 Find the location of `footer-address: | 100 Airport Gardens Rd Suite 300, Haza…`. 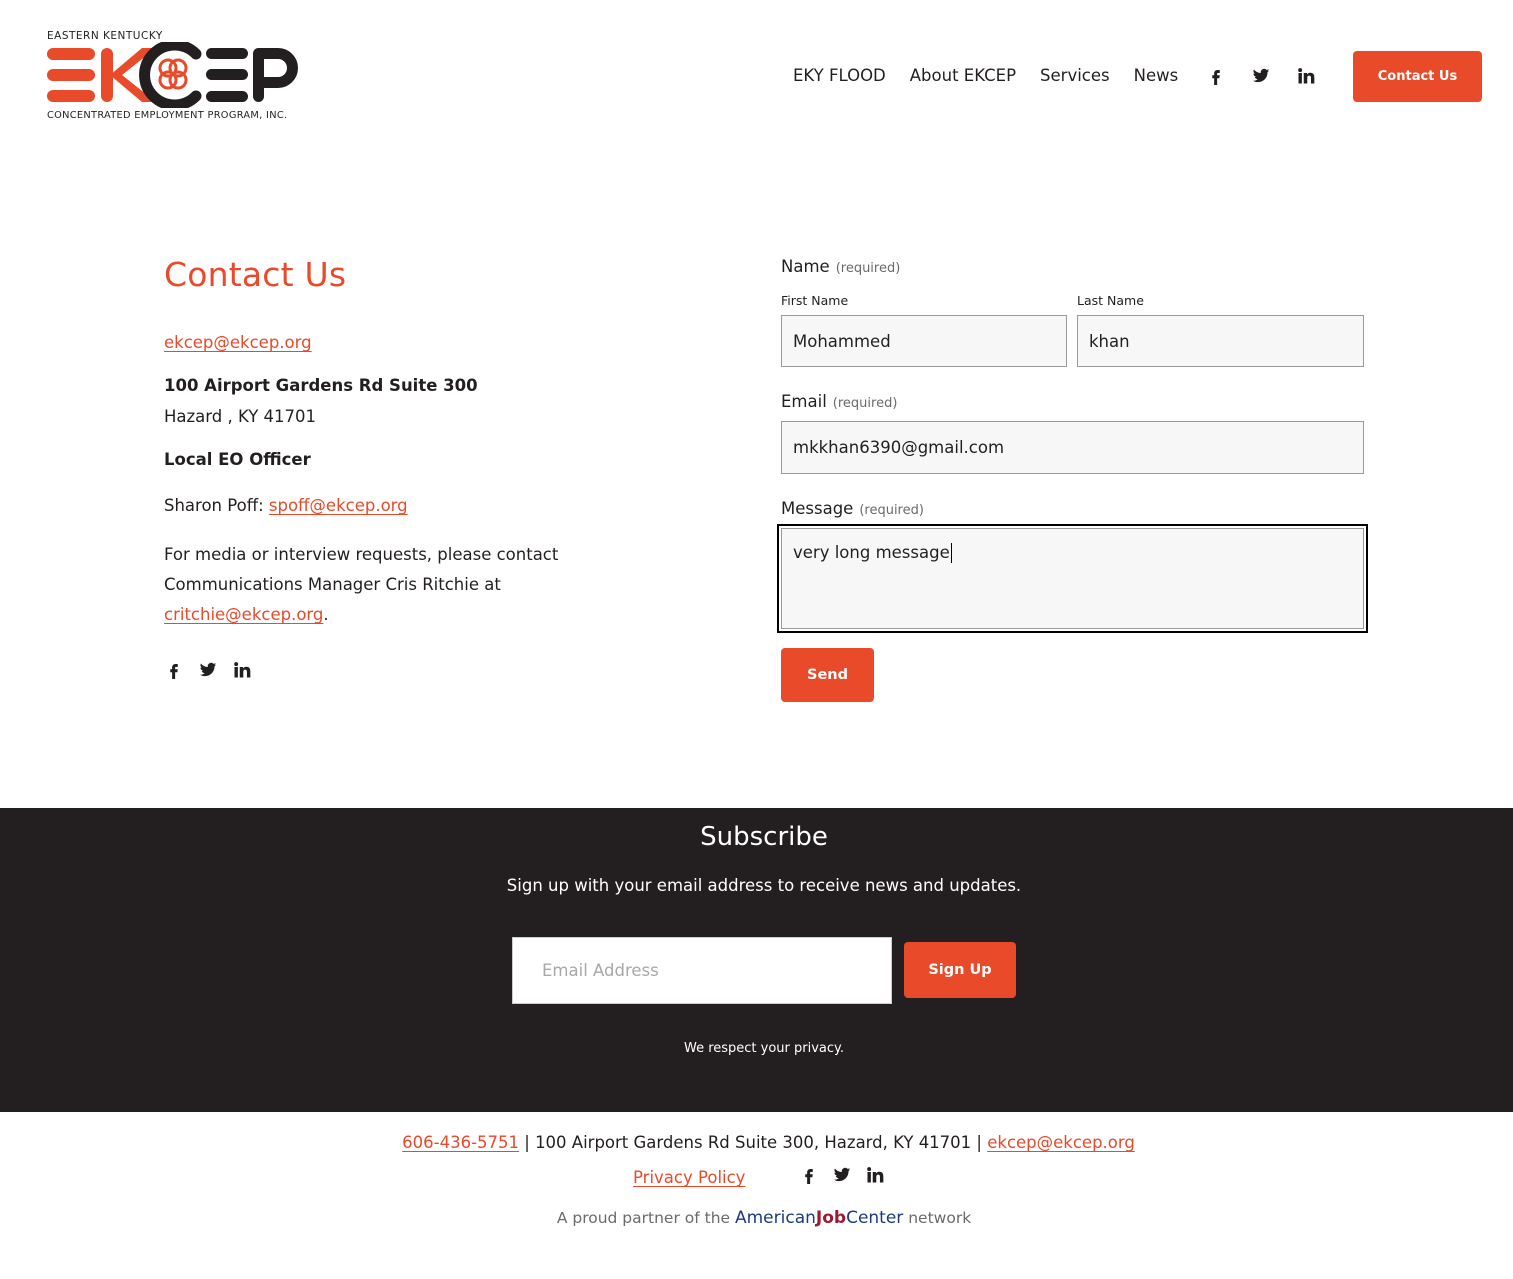

footer-address: | 100 Airport Gardens Rd Suite 300, Haza… is located at coordinates (753, 1142).